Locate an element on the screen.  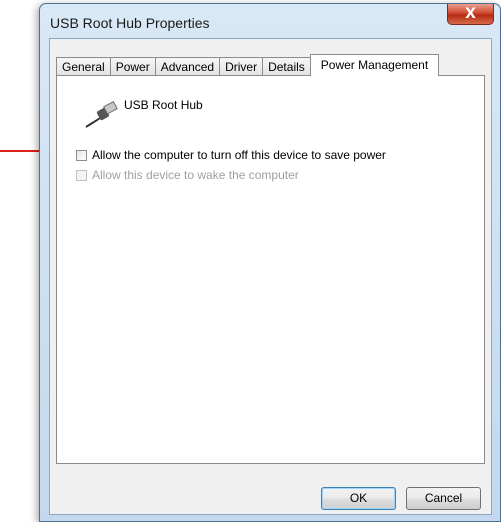
close-button: X is located at coordinates (470, 14).